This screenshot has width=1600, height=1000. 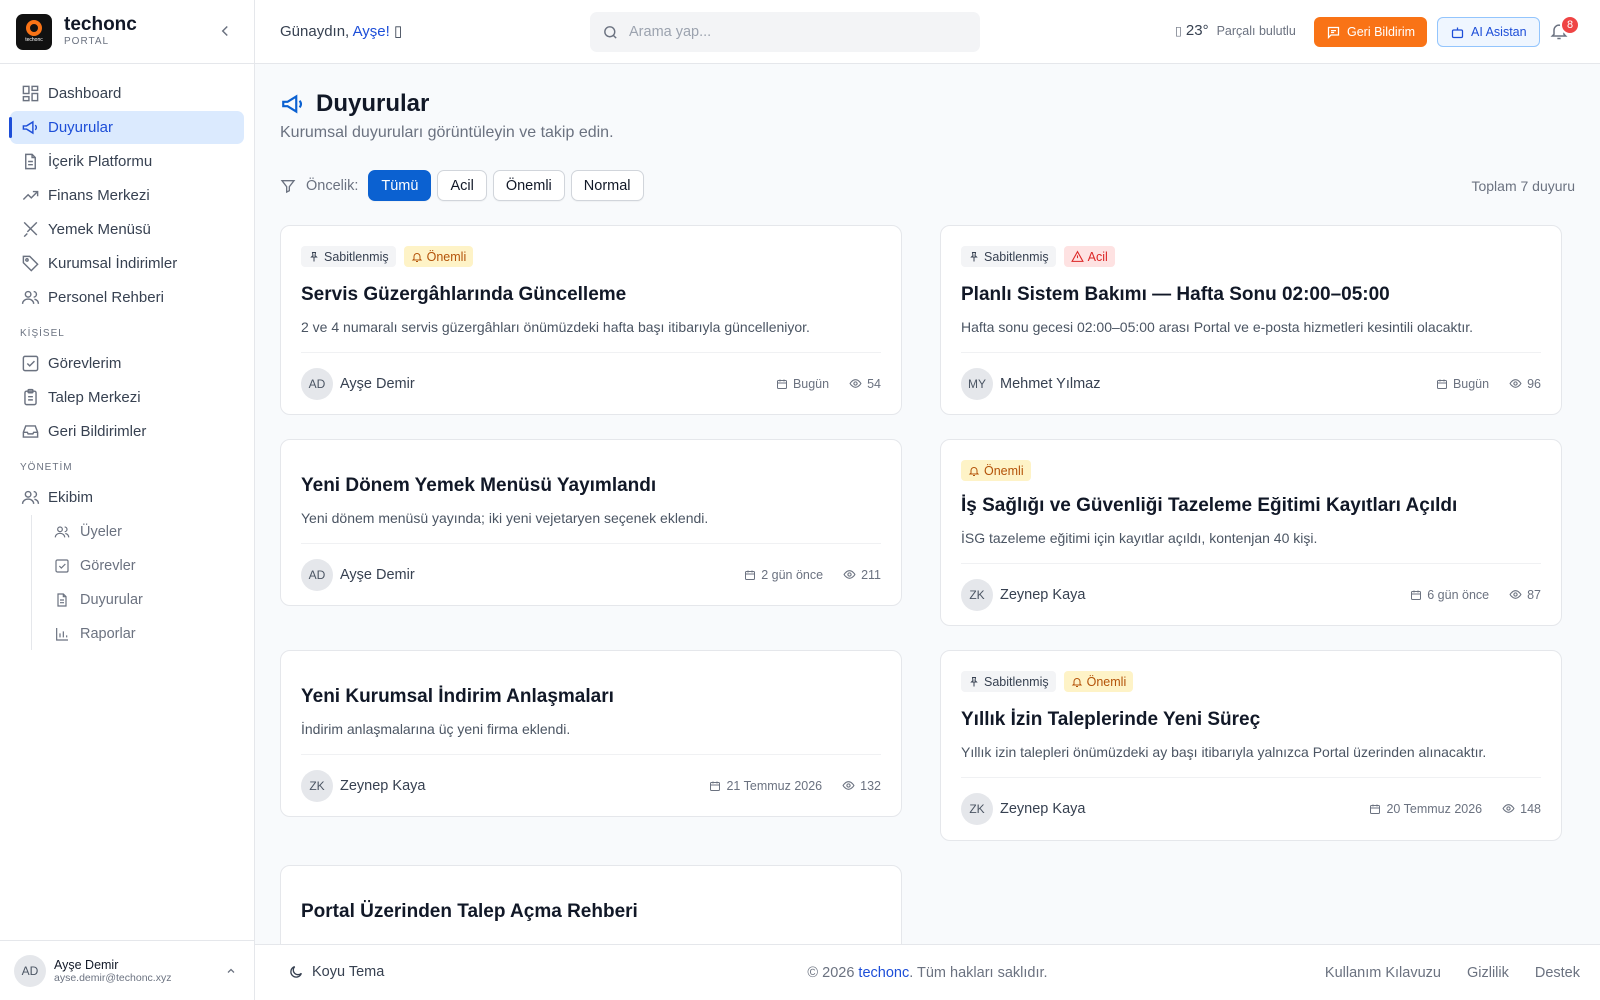 I want to click on temperature: 23°, so click(x=1197, y=30).